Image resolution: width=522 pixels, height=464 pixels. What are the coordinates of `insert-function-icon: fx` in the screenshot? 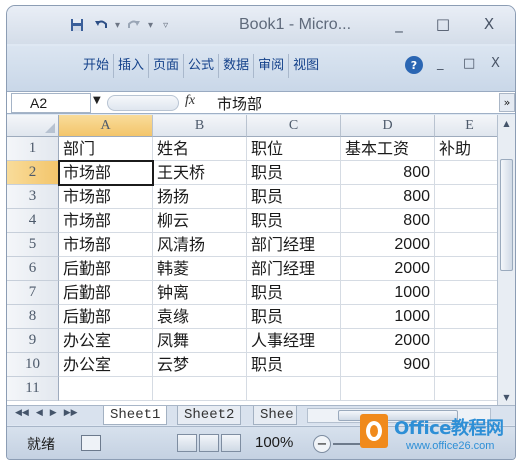 It's located at (190, 101).